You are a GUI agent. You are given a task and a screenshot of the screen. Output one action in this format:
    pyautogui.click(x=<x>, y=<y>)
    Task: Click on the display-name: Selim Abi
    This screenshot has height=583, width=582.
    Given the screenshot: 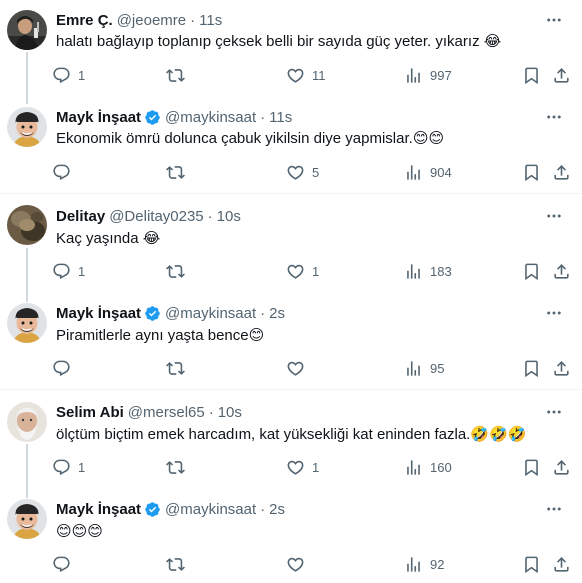 What is the action you would take?
    pyautogui.click(x=90, y=412)
    